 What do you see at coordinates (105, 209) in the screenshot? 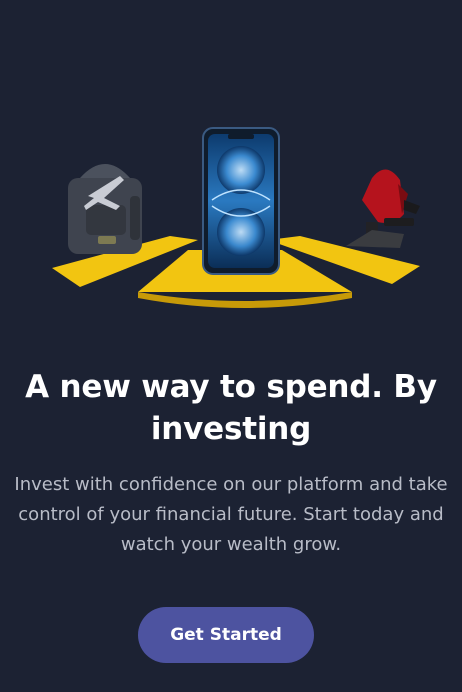
I see `backpack-icon` at bounding box center [105, 209].